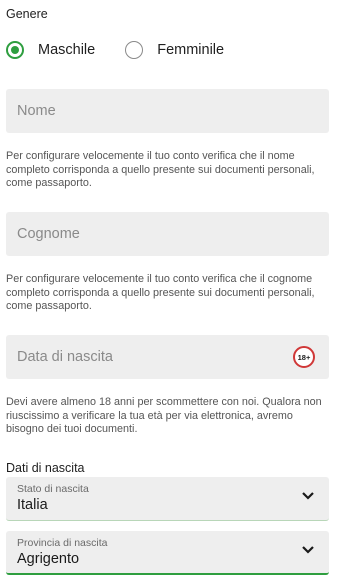 The image size is (337, 585). What do you see at coordinates (48, 559) in the screenshot?
I see `birth-province-value: Agrigento` at bounding box center [48, 559].